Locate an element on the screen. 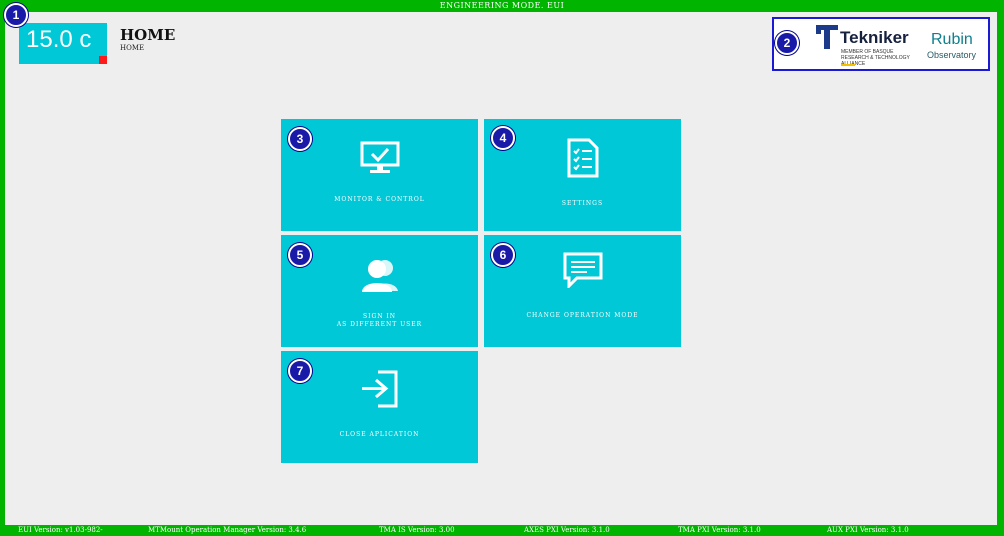  chat-message-icon is located at coordinates (582, 270).